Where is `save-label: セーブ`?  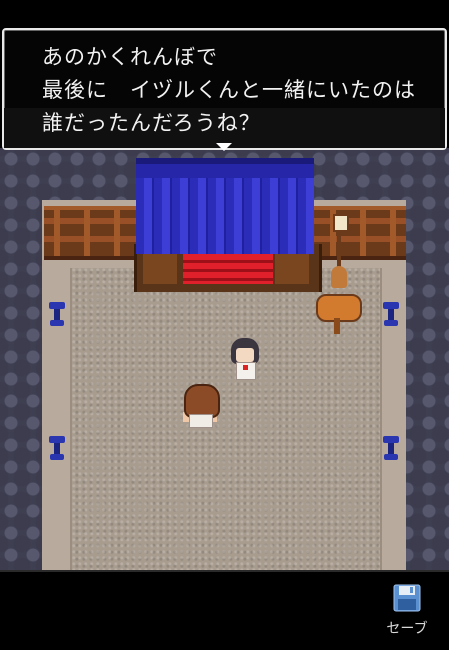 save-label: セーブ is located at coordinates (407, 629).